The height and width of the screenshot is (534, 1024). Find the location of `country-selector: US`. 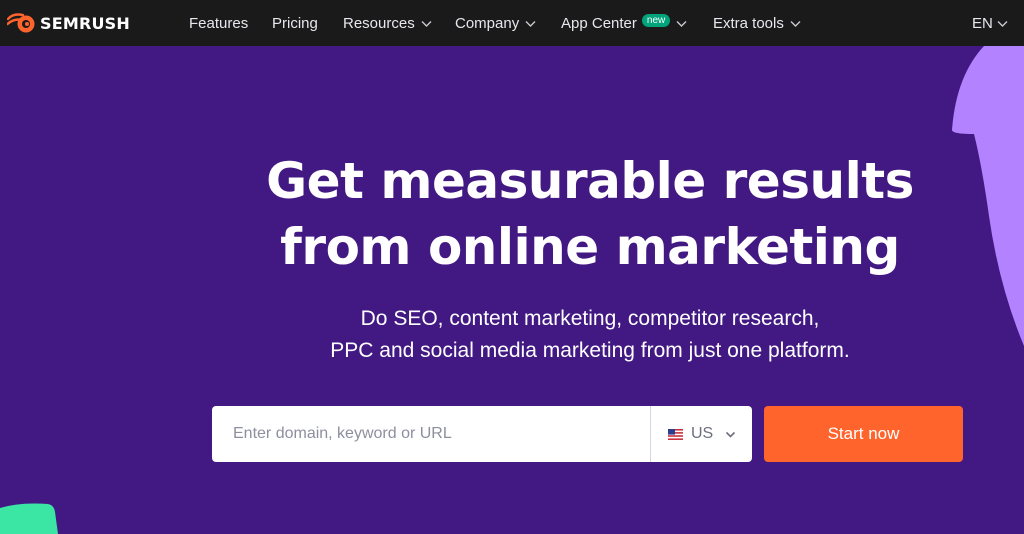

country-selector: US is located at coordinates (693, 434).